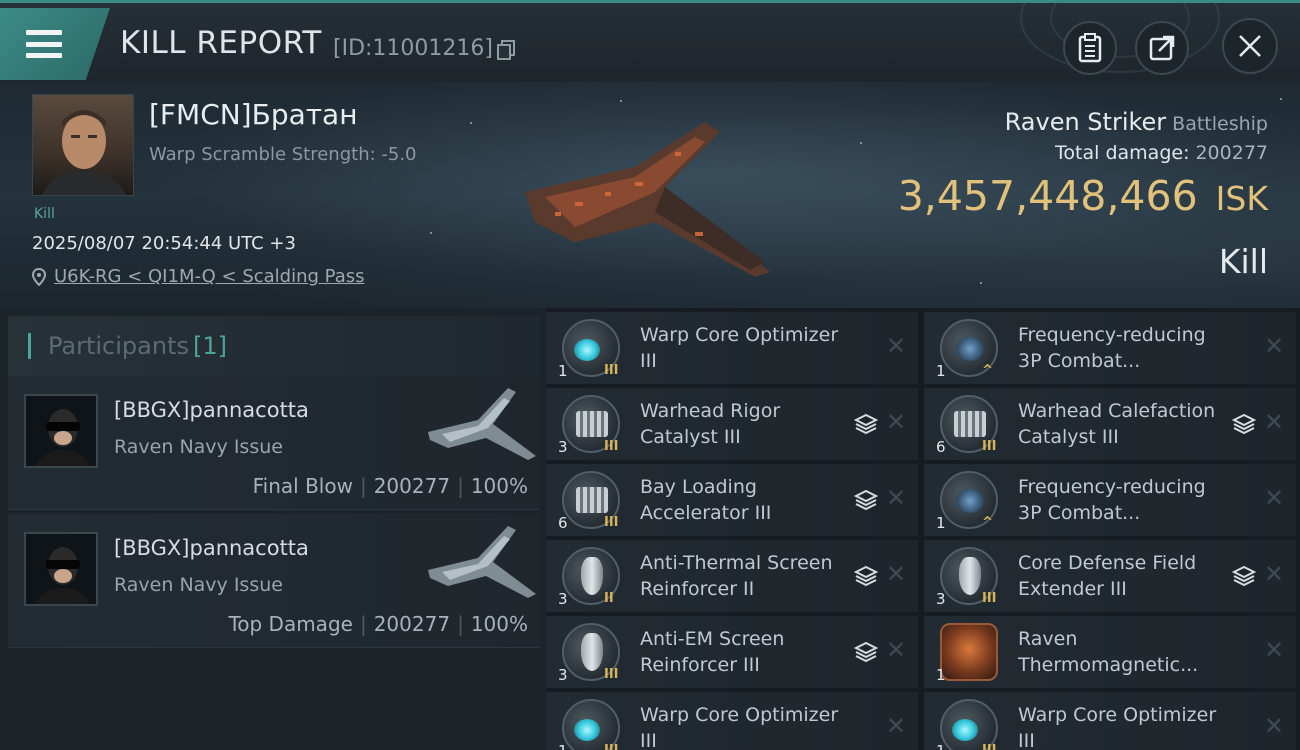 The width and height of the screenshot is (1300, 750). What do you see at coordinates (83, 145) in the screenshot?
I see `victim-avatar` at bounding box center [83, 145].